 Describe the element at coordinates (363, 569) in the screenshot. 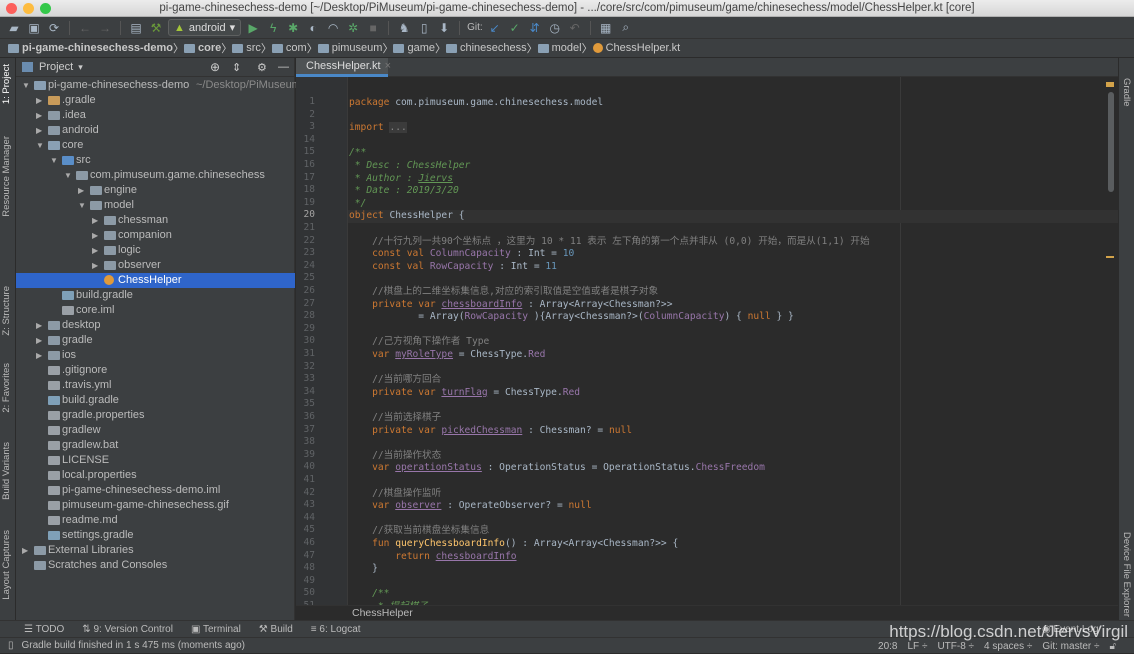

I see `code-line: }` at that location.